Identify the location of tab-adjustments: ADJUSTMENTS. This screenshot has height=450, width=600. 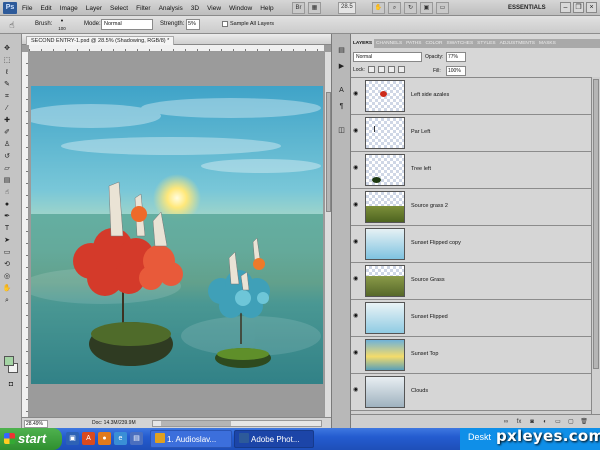
(517, 43).